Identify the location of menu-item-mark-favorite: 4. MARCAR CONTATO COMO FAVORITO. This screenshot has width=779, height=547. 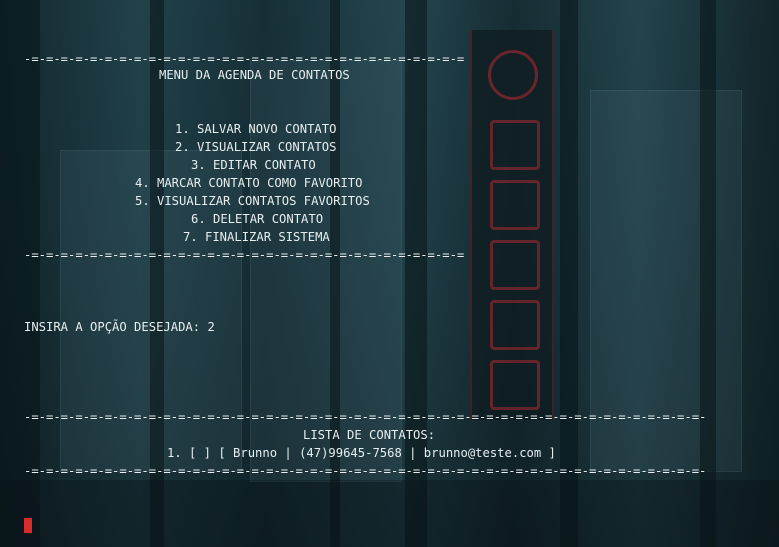
(249, 183).